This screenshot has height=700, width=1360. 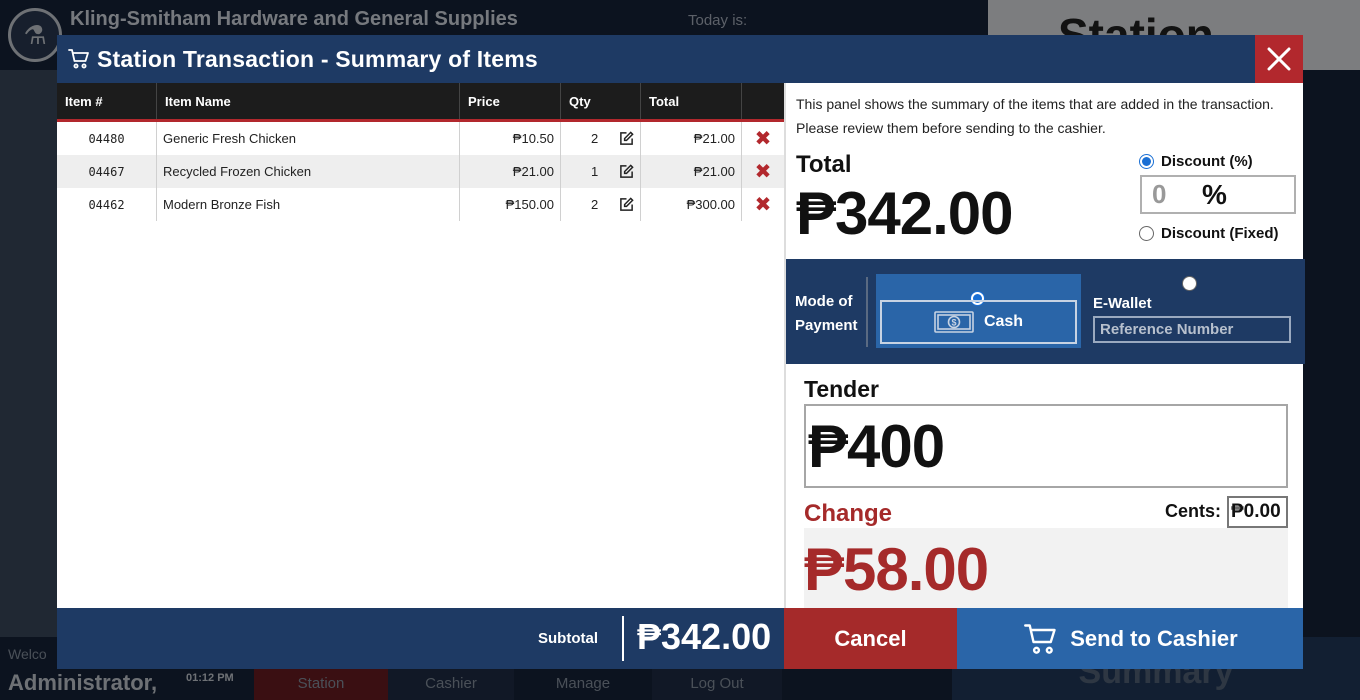 I want to click on discount-input: 0 %, so click(x=1218, y=194).